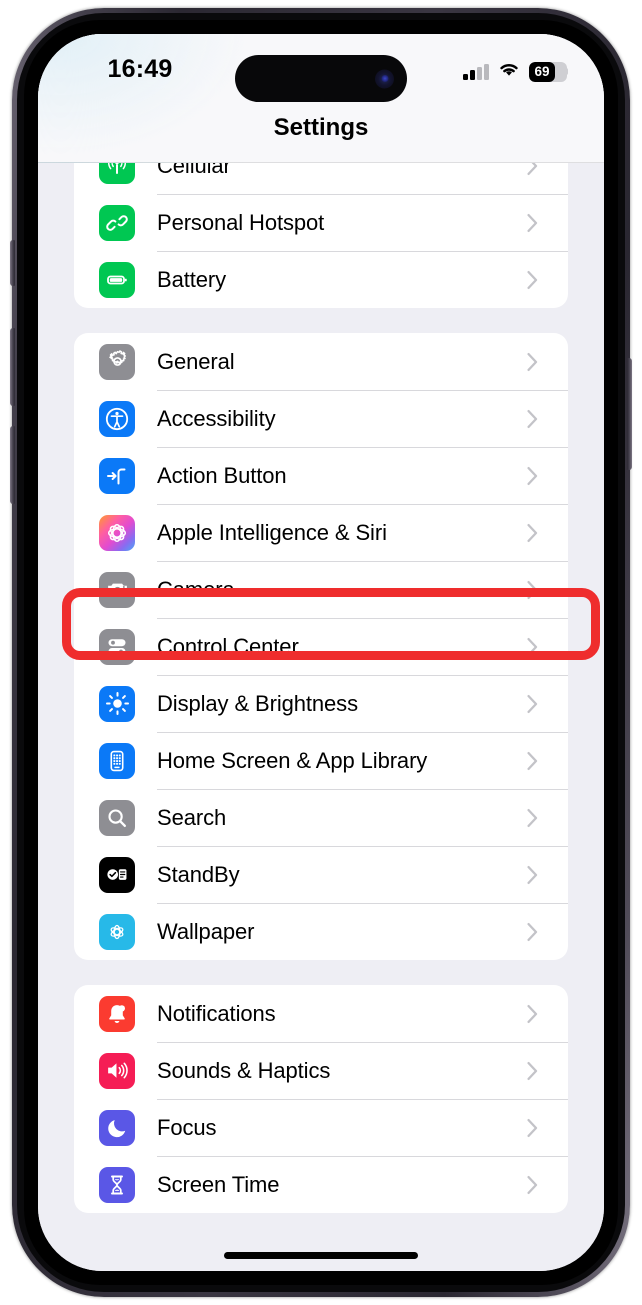 This screenshot has height=1305, width=642. I want to click on settings-row-apple-intelligence-siri: Apple Intelligence & Siri, so click(321, 532).